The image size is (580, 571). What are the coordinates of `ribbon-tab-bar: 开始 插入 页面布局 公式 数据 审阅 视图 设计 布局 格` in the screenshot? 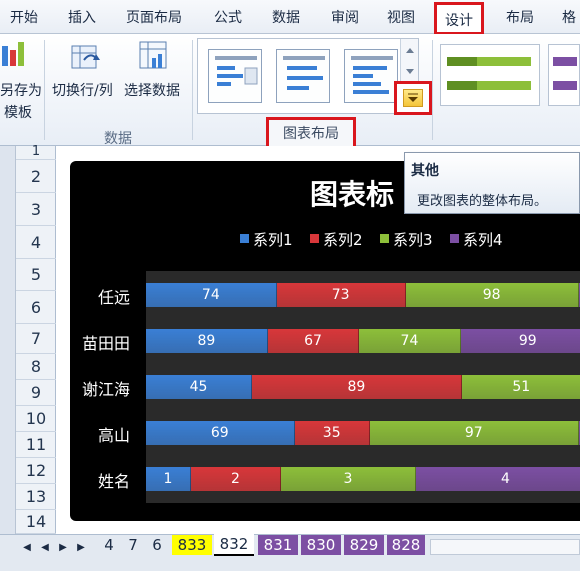 It's located at (290, 17).